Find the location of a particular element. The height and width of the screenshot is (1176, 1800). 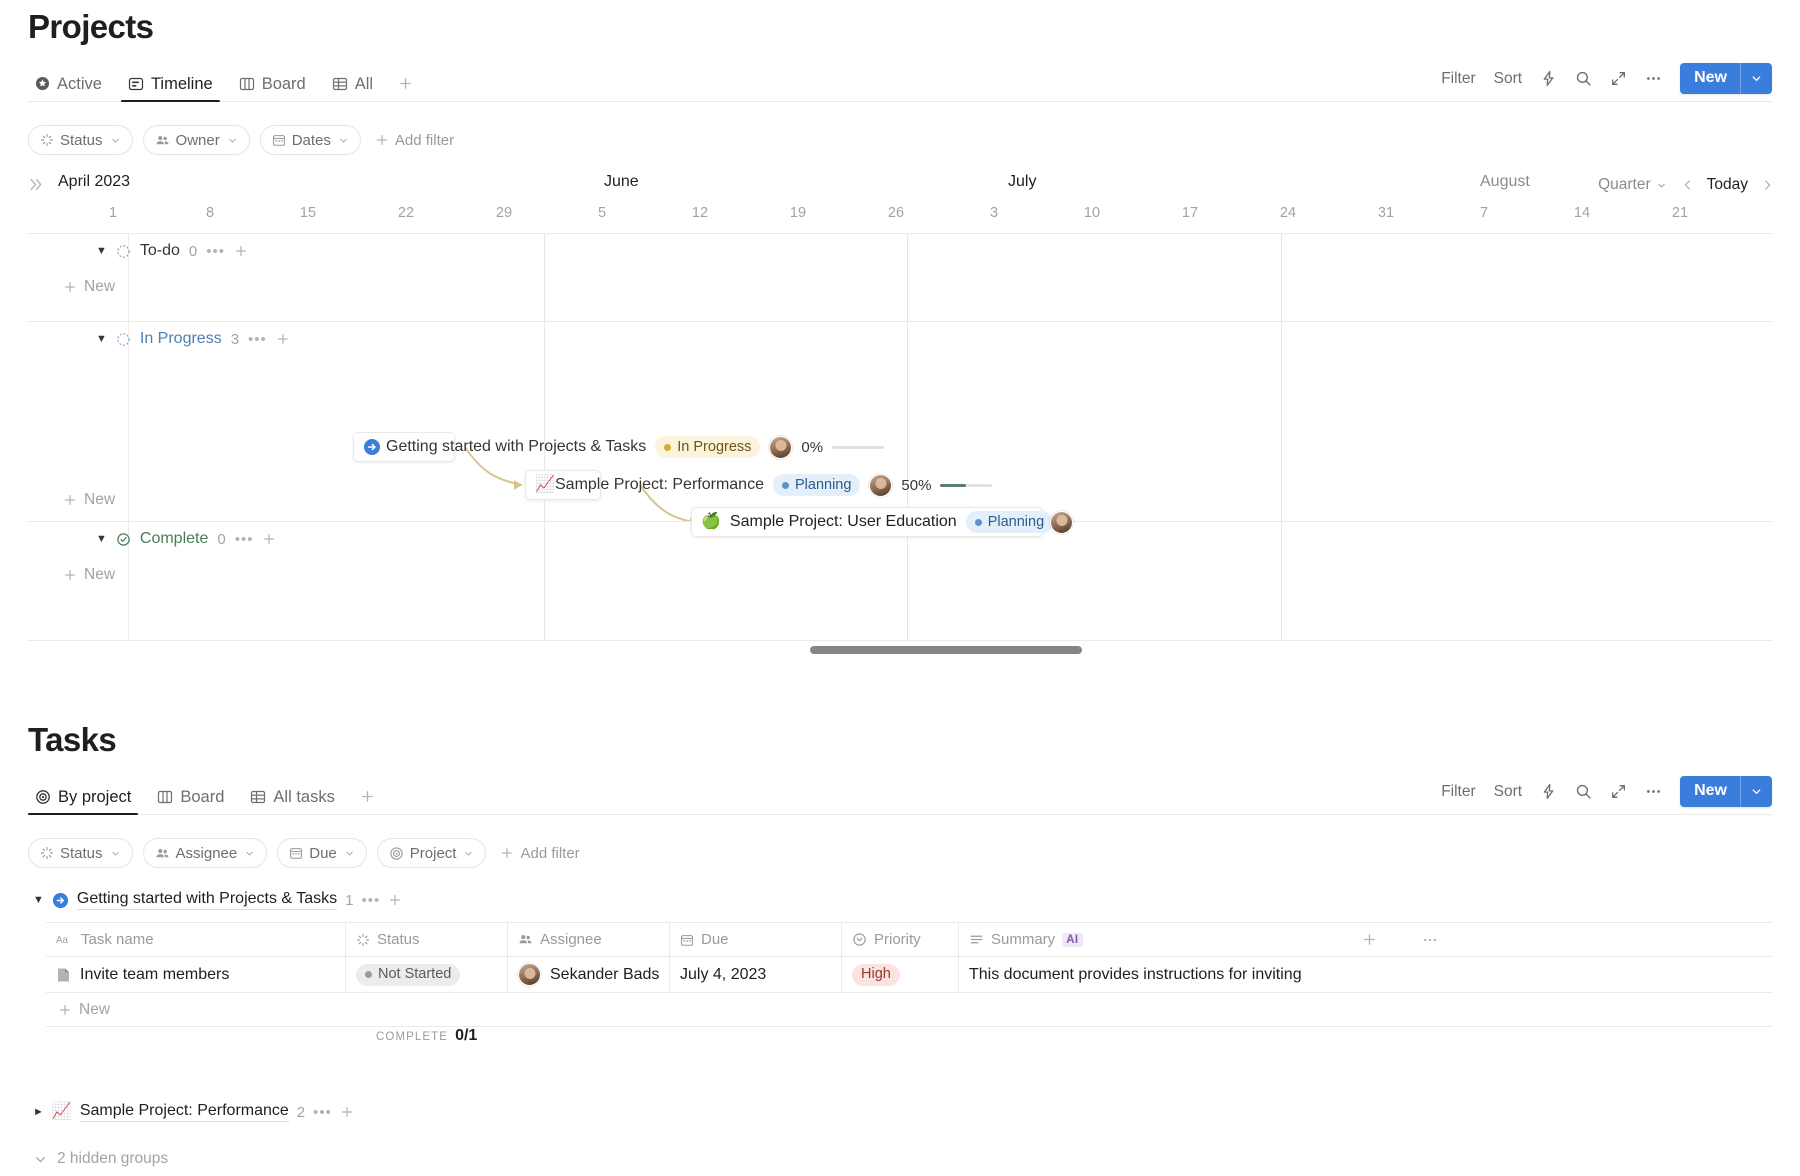

tasks-complete-summary: COMPLETE 0/1 is located at coordinates (909, 1044).